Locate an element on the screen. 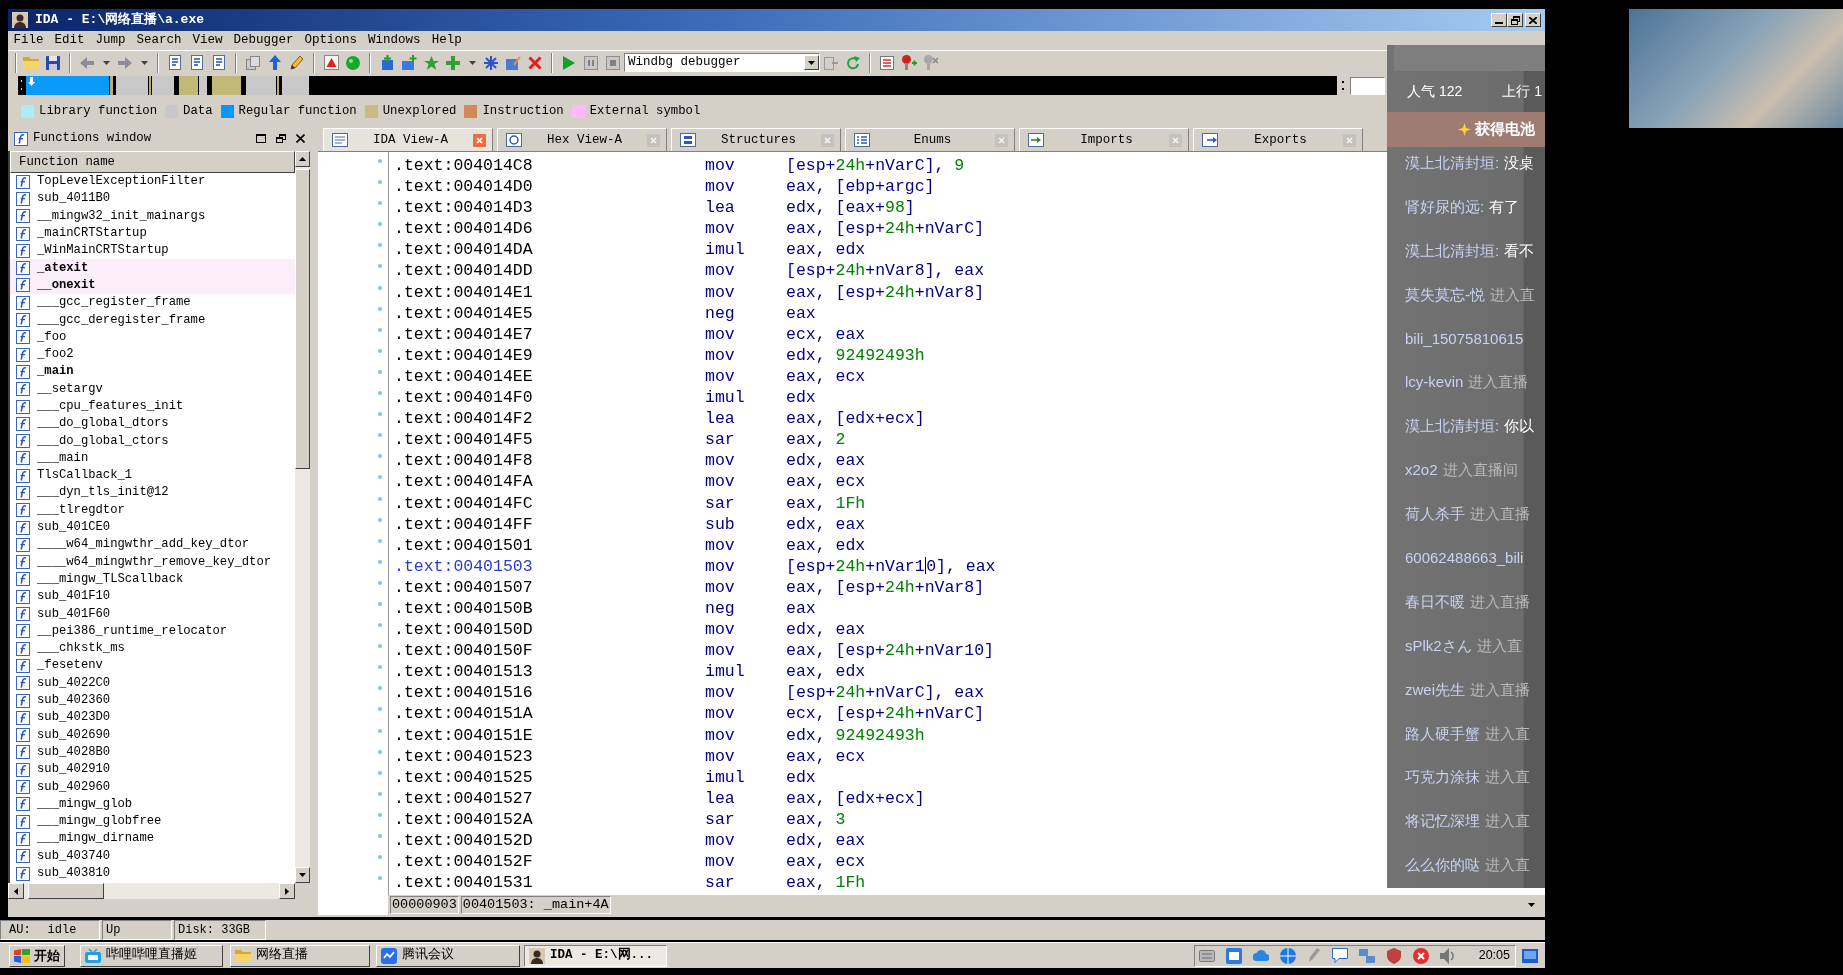 This screenshot has height=975, width=1843. vertical-scrollbar is located at coordinates (302, 517).